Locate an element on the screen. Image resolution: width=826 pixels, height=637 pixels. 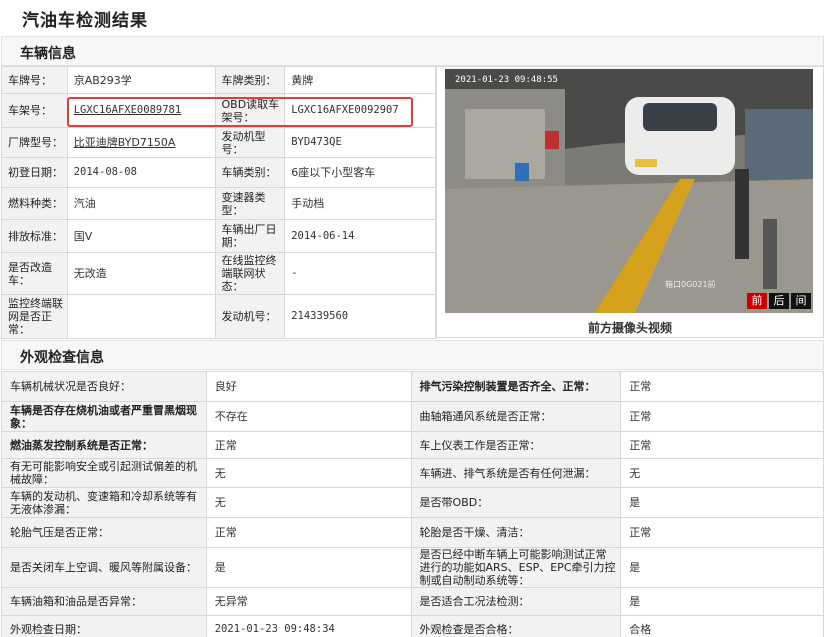
exterior-info-title: 外观检查信息 is located at coordinates (62, 358).